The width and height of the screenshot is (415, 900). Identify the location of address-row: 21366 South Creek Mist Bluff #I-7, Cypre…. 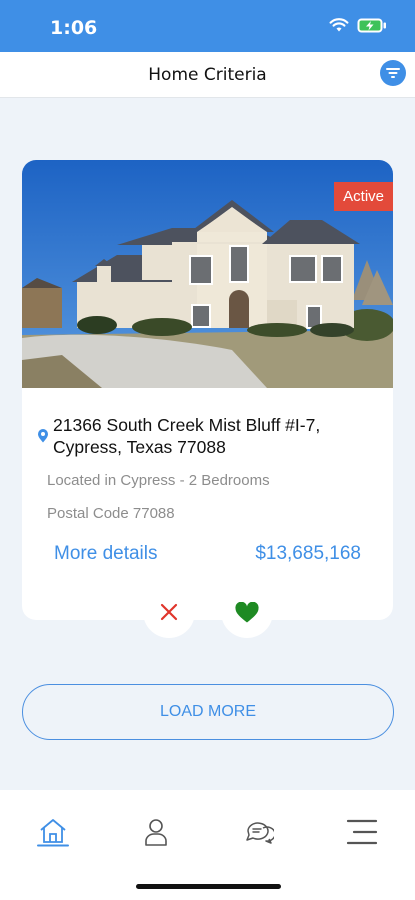
(209, 436).